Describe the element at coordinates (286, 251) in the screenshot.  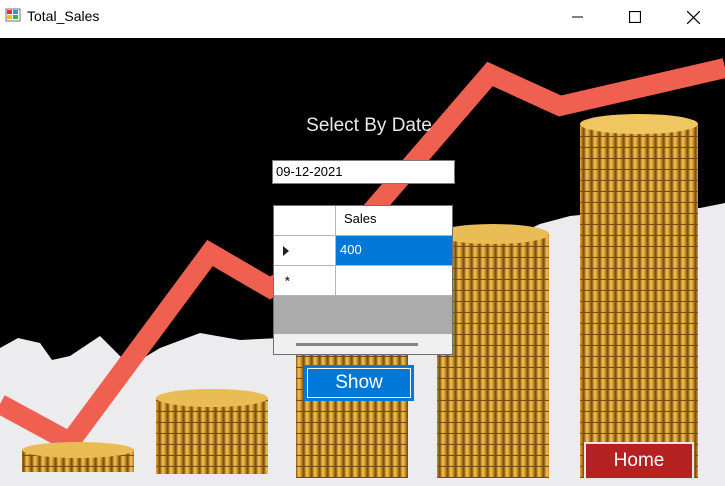
I see `current-row-arrow-icon` at that location.